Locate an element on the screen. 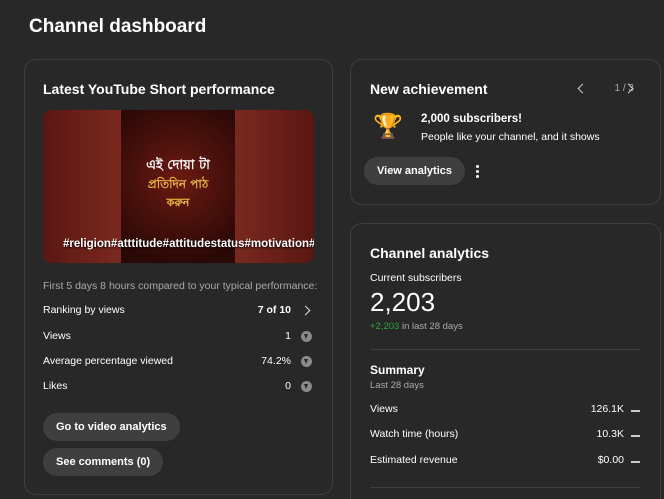 The image size is (664, 499). summary-title: Summary is located at coordinates (397, 370).